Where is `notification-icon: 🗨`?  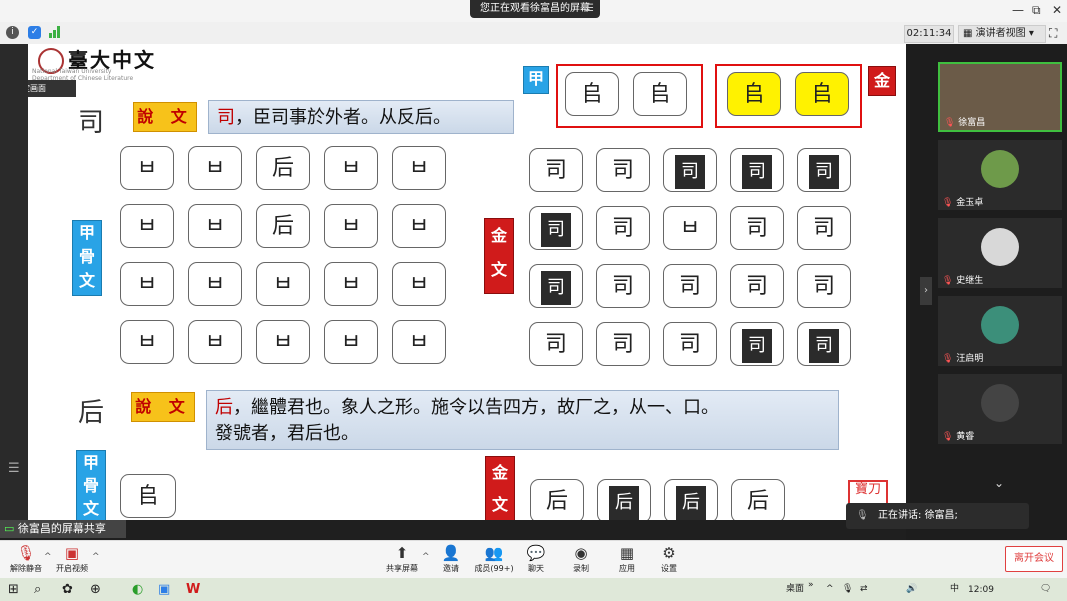 notification-icon: 🗨 is located at coordinates (1045, 589).